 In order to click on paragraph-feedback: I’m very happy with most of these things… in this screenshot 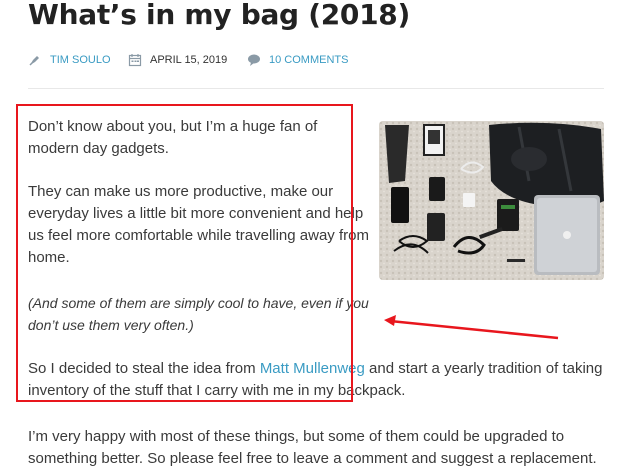, I will do `click(312, 448)`.